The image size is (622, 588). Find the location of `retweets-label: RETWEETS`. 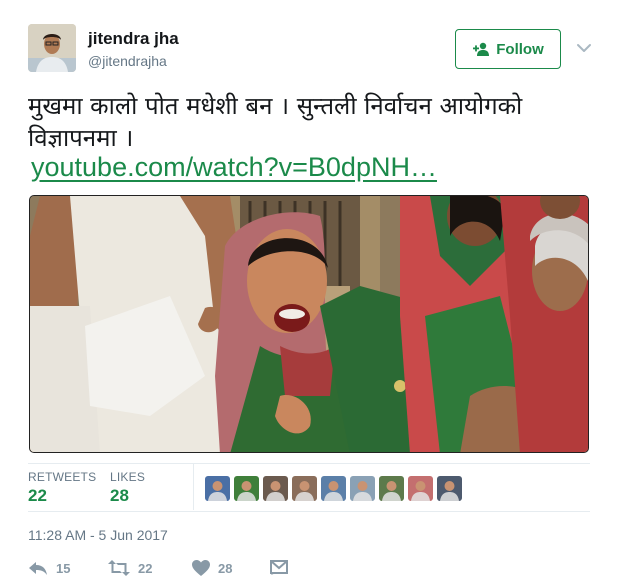

retweets-label: RETWEETS is located at coordinates (62, 477).